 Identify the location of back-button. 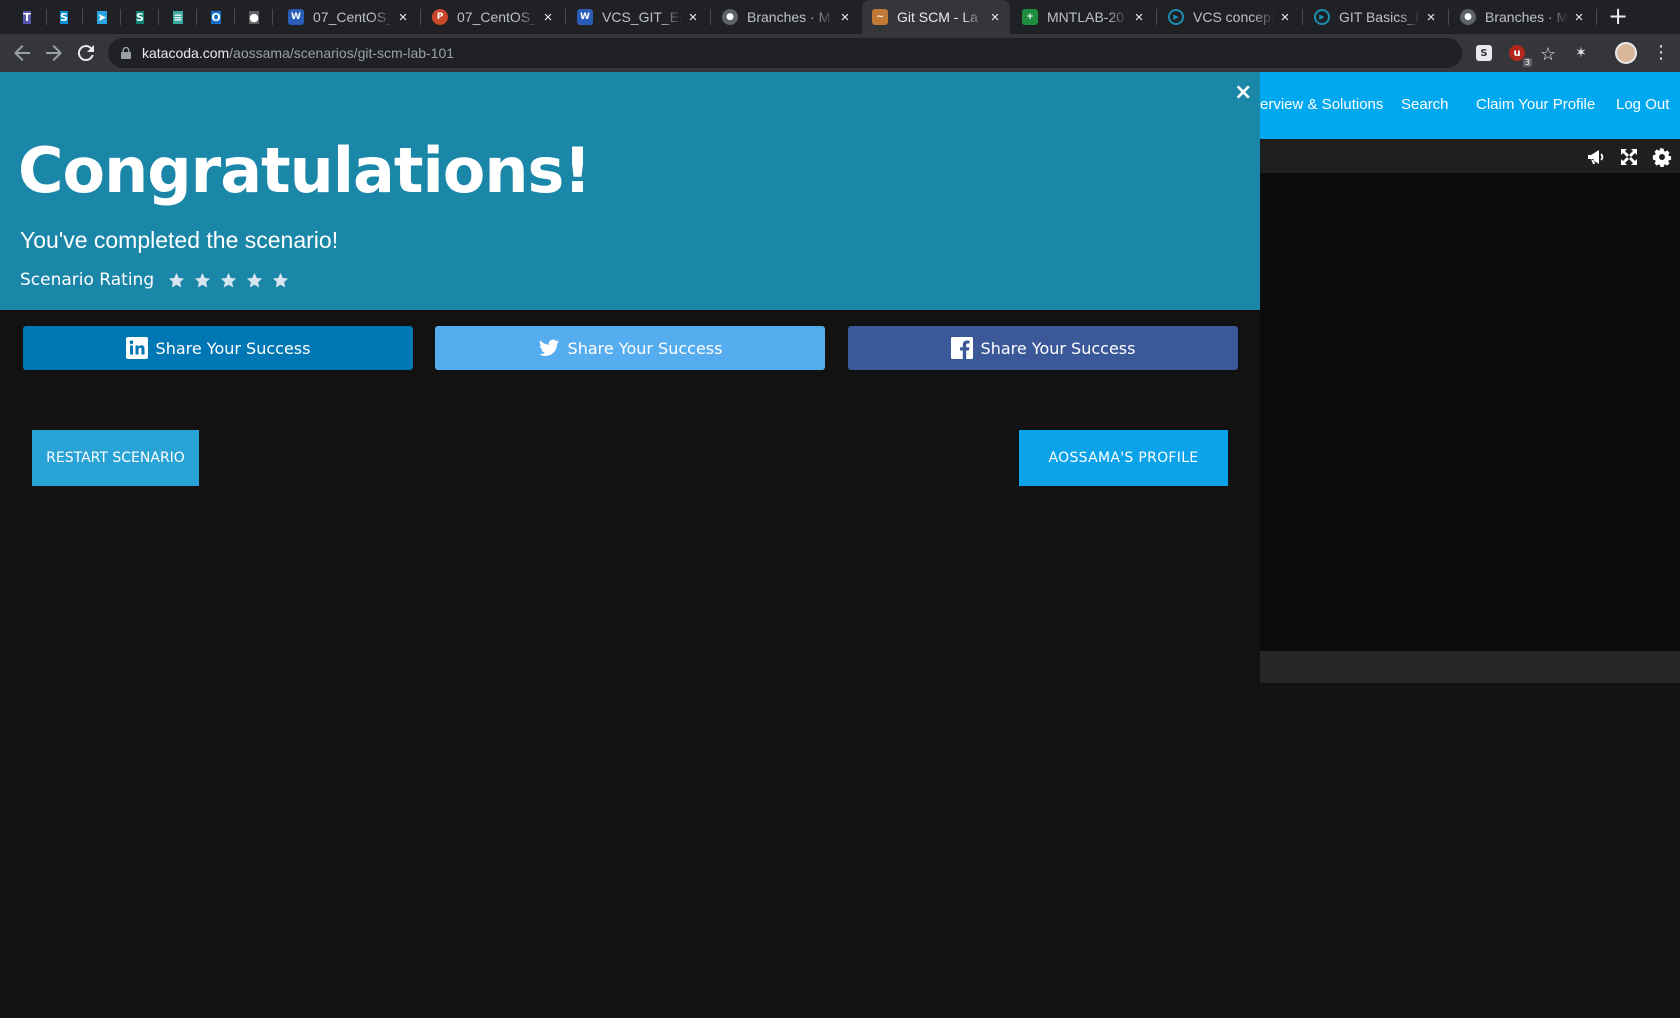
(22, 53).